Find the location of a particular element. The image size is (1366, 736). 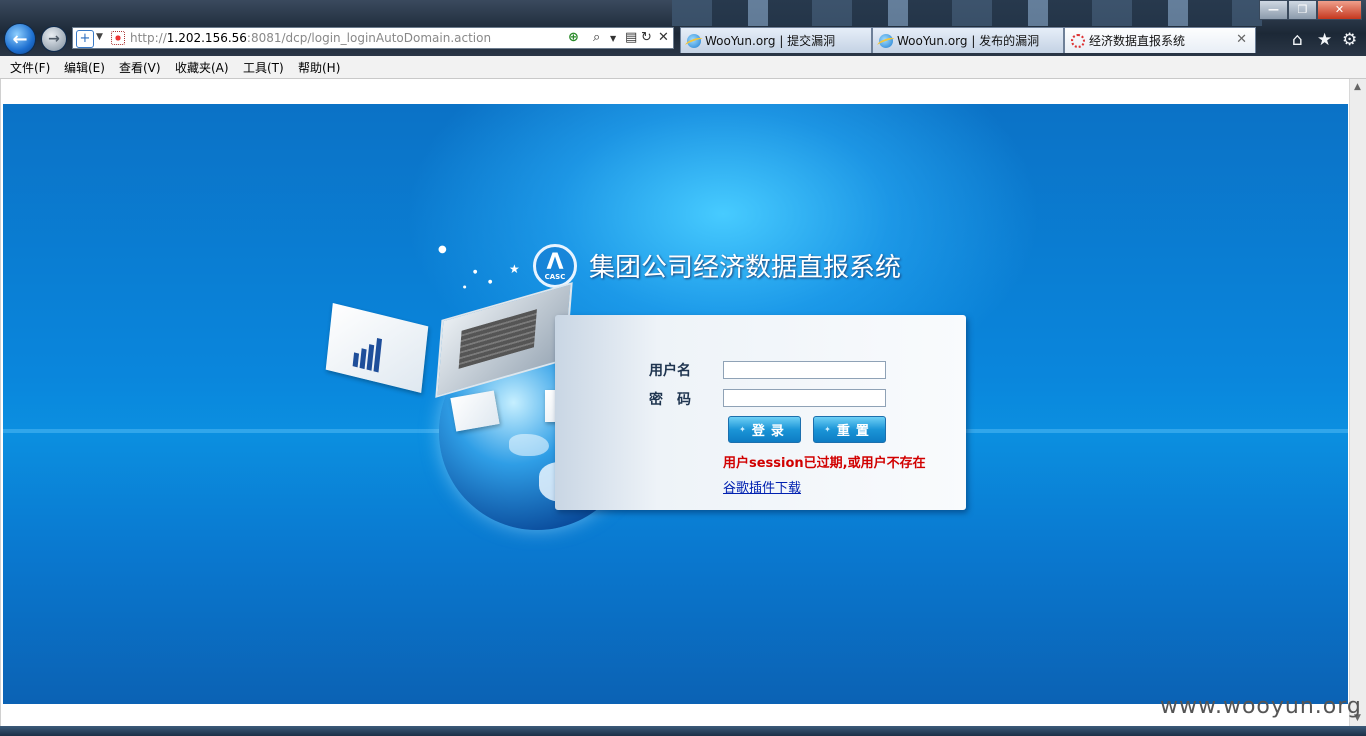

close-window-button: ✕ is located at coordinates (1339, 10).